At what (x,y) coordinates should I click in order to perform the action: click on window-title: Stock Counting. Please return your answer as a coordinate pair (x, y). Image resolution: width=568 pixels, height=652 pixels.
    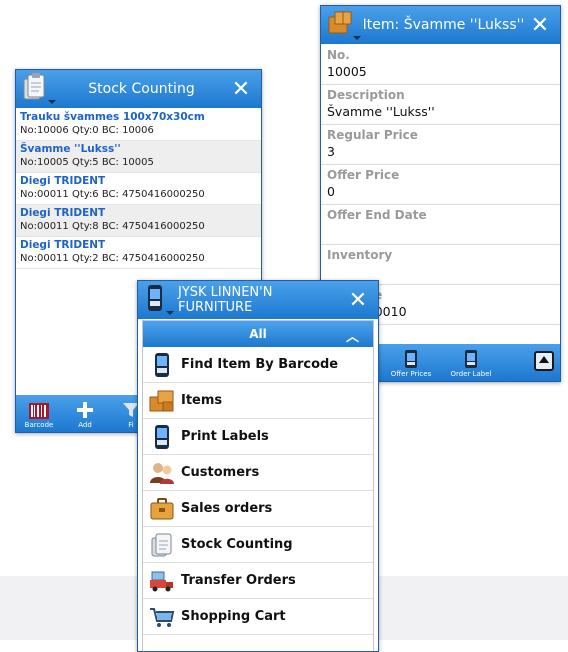
    Looking at the image, I should click on (141, 89).